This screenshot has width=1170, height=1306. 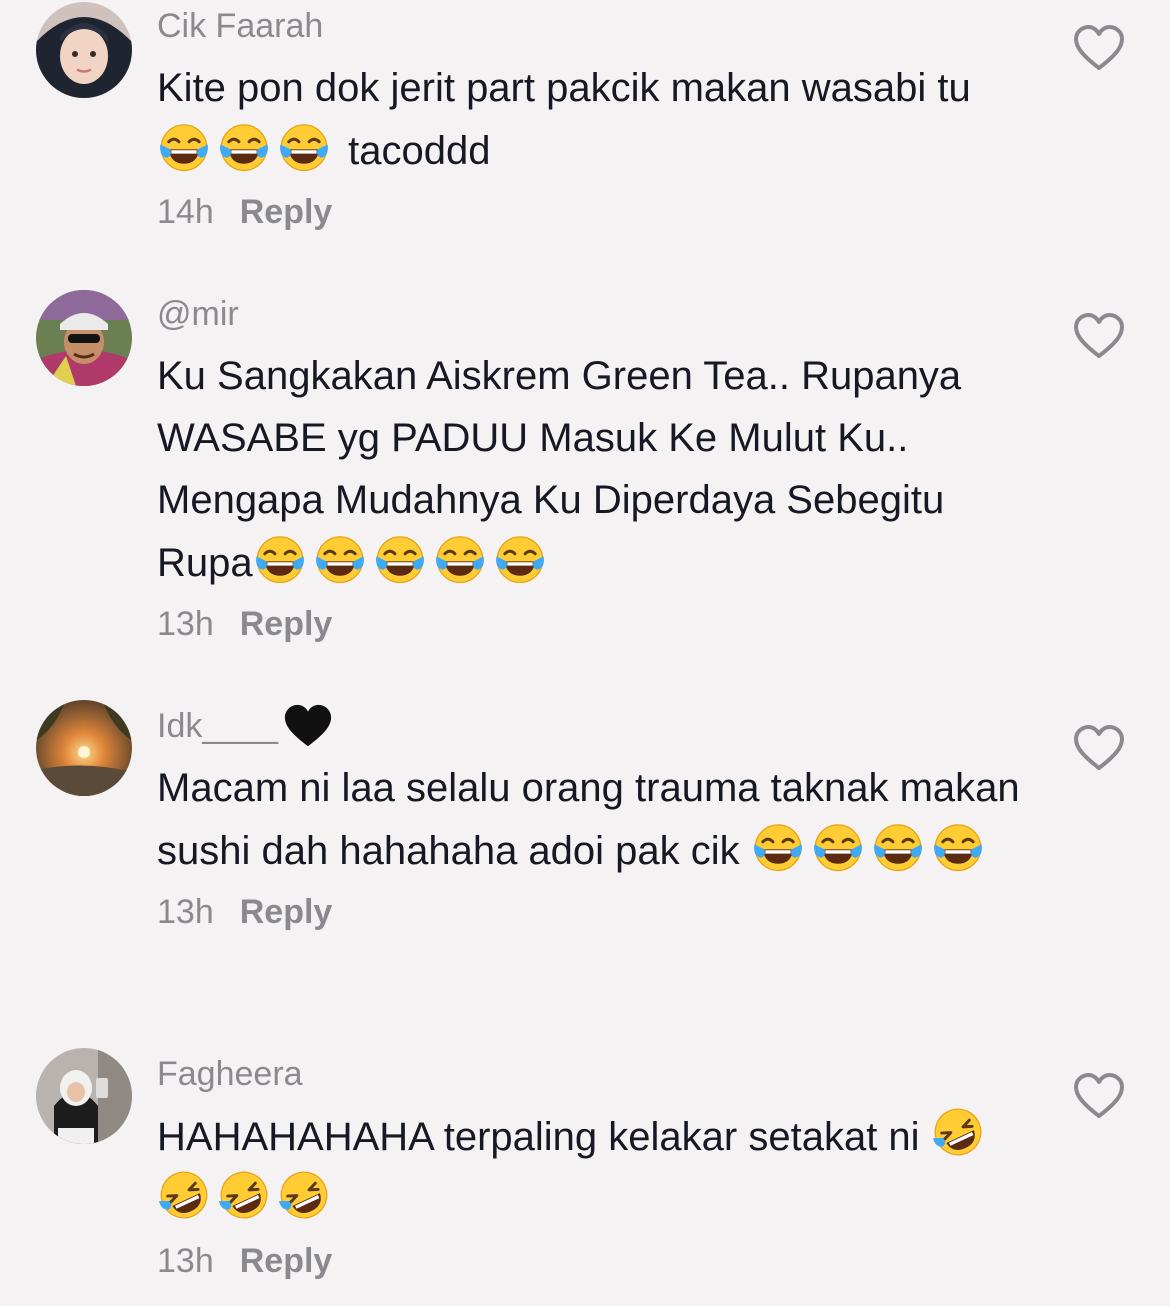 What do you see at coordinates (597, 1074) in the screenshot?
I see `username: Fagheera` at bounding box center [597, 1074].